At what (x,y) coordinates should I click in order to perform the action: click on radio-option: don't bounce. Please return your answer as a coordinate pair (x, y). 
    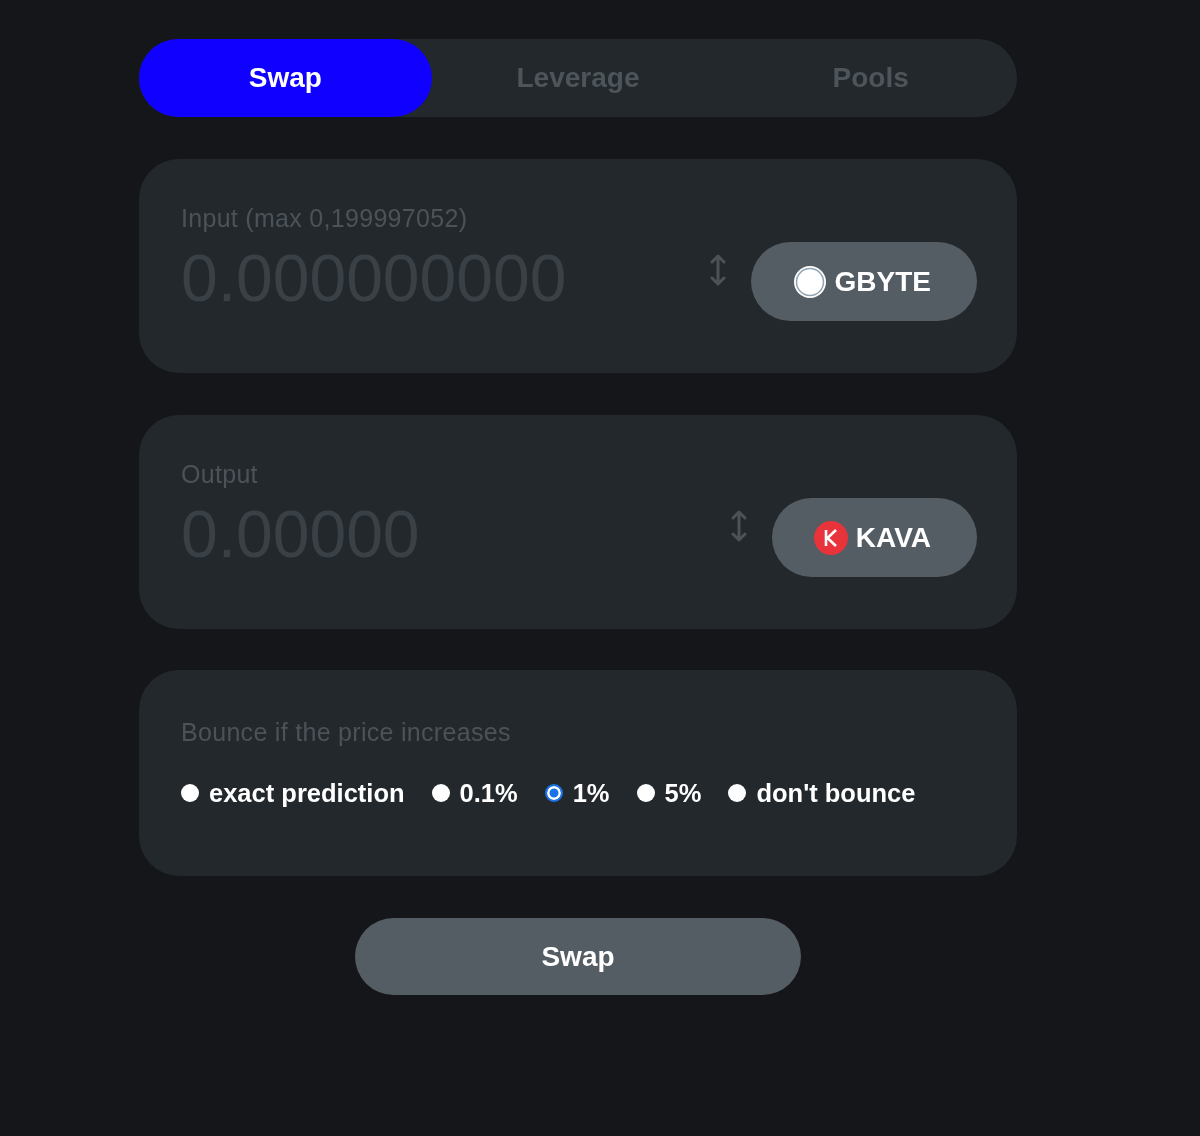
    Looking at the image, I should click on (822, 793).